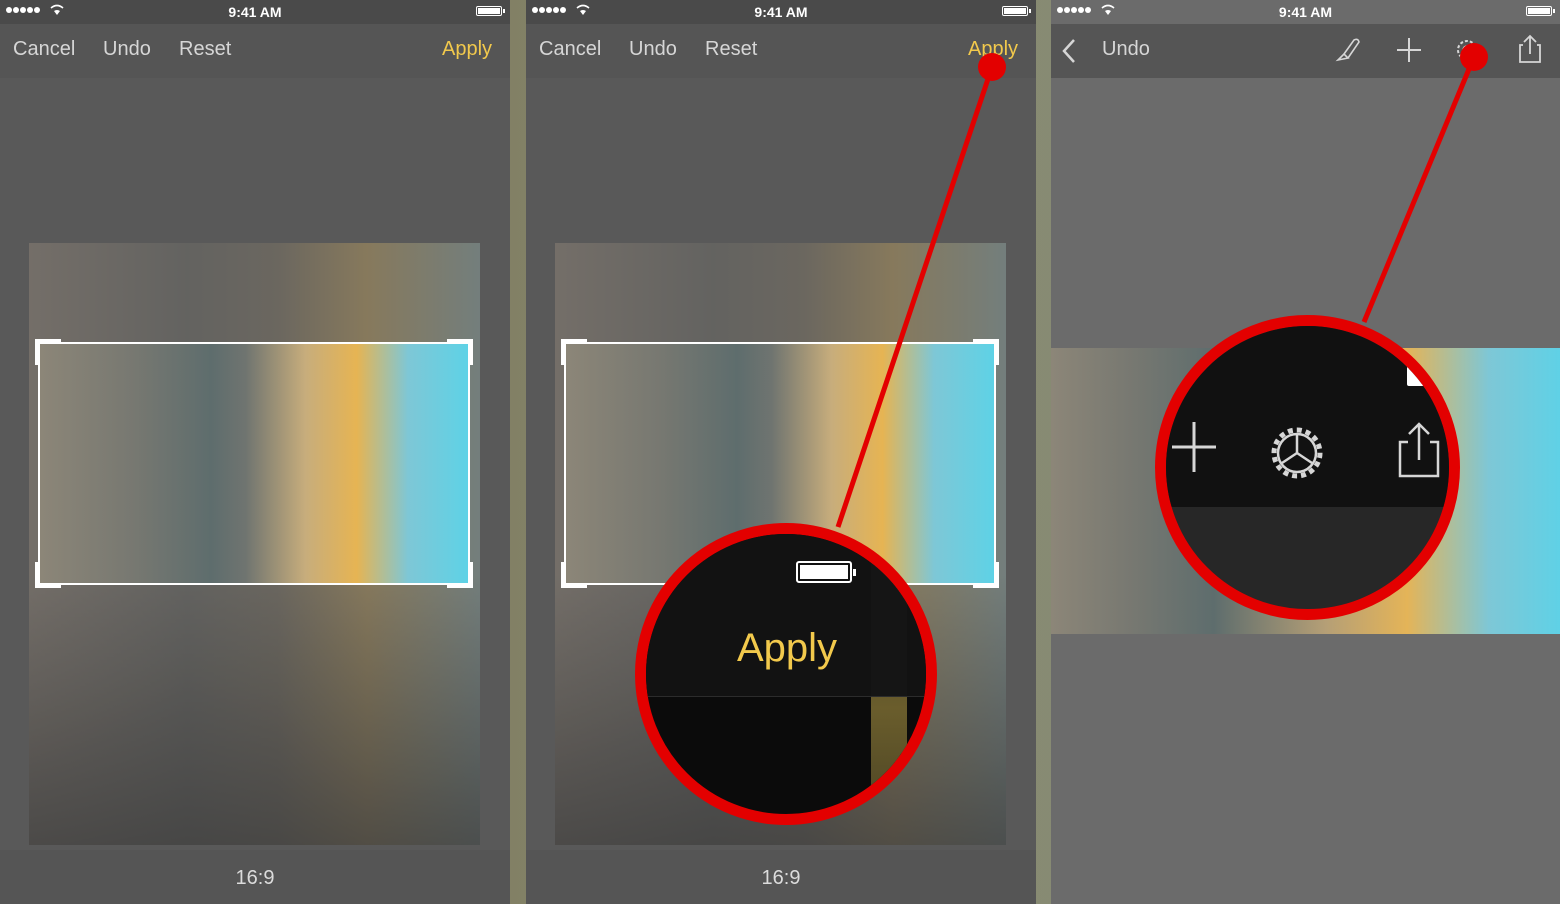 The width and height of the screenshot is (1560, 904). I want to click on zoom-apply-label: Apply, so click(787, 648).